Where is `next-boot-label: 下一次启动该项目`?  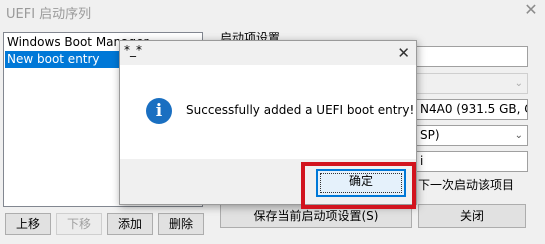
next-boot-label: 下一次启动该项目 is located at coordinates (466, 184).